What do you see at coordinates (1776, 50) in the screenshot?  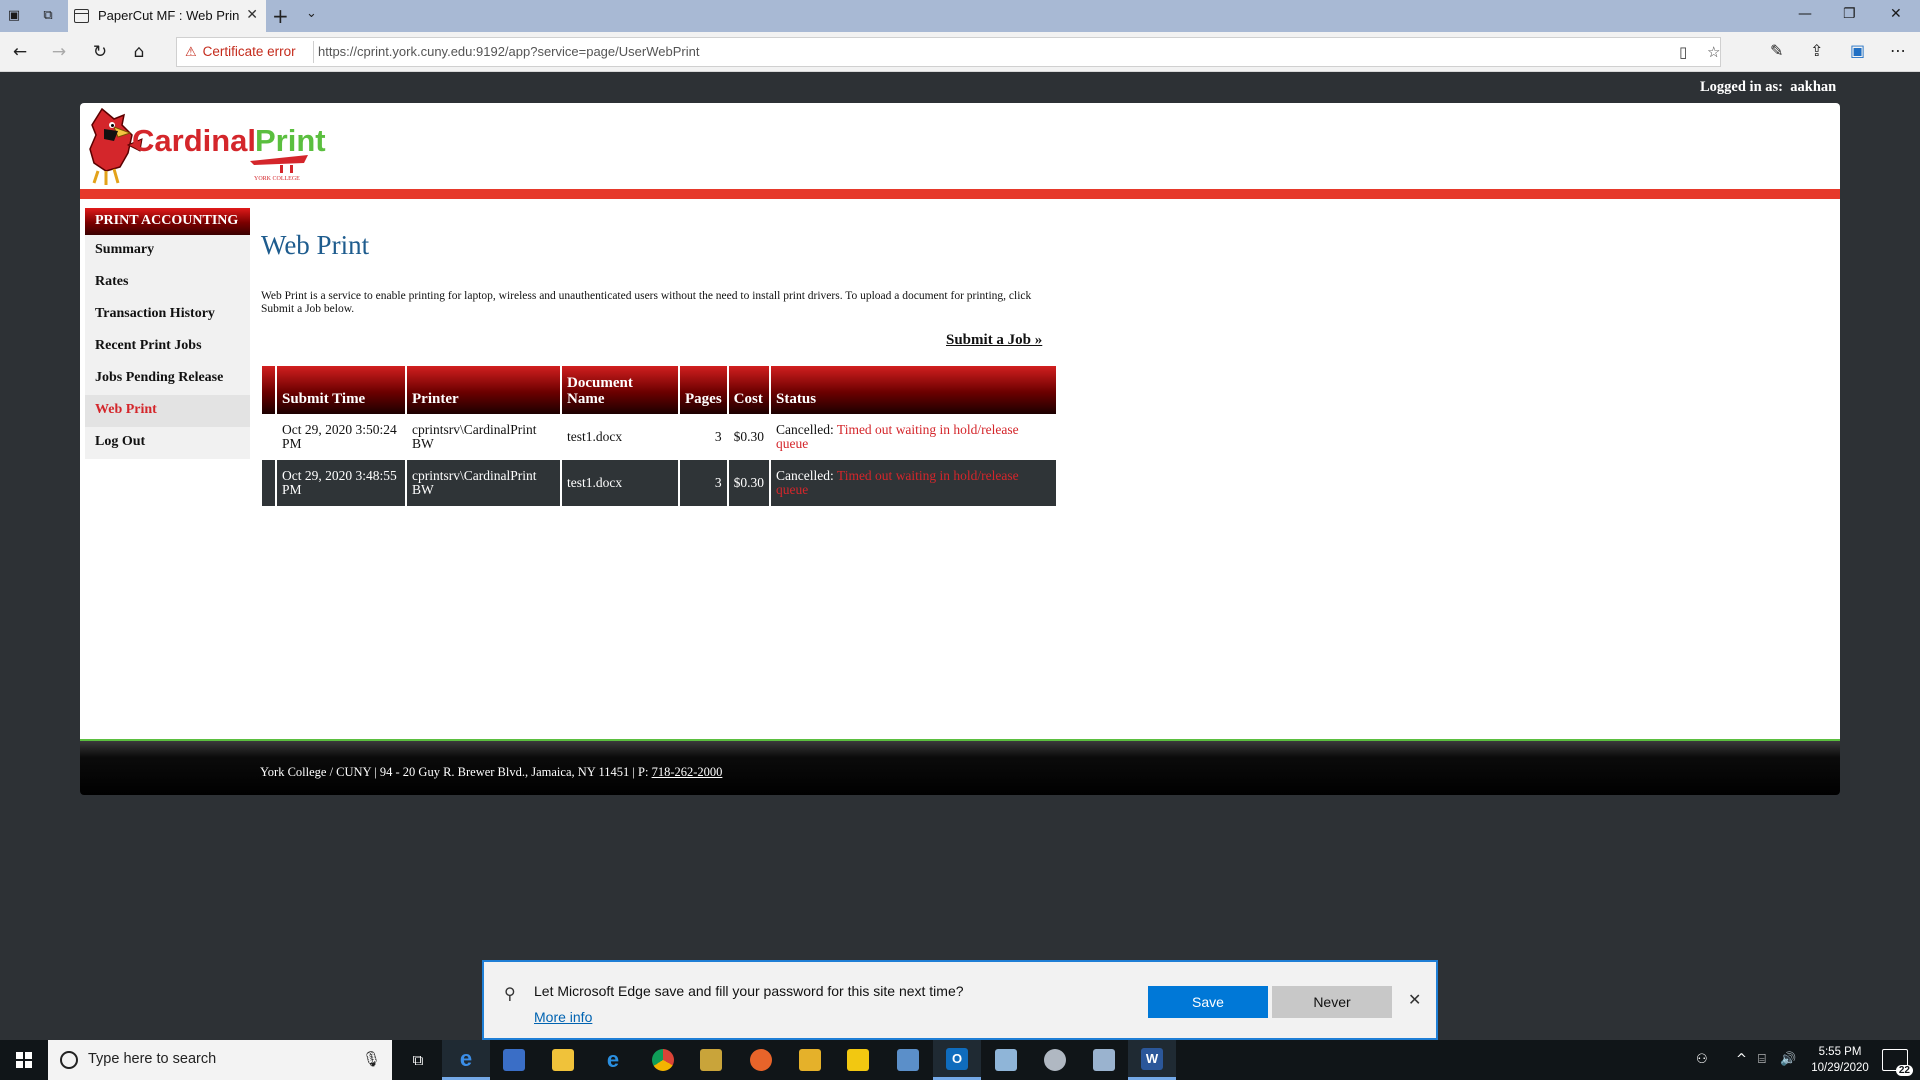 I see `pen-notes-icon: ✎` at bounding box center [1776, 50].